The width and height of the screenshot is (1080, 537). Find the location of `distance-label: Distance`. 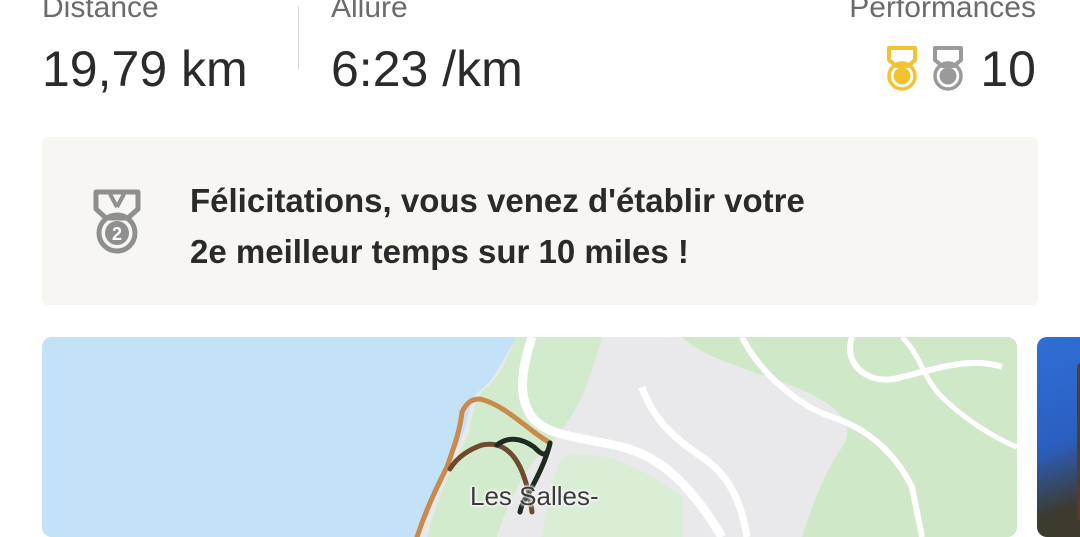

distance-label: Distance is located at coordinates (100, 12).